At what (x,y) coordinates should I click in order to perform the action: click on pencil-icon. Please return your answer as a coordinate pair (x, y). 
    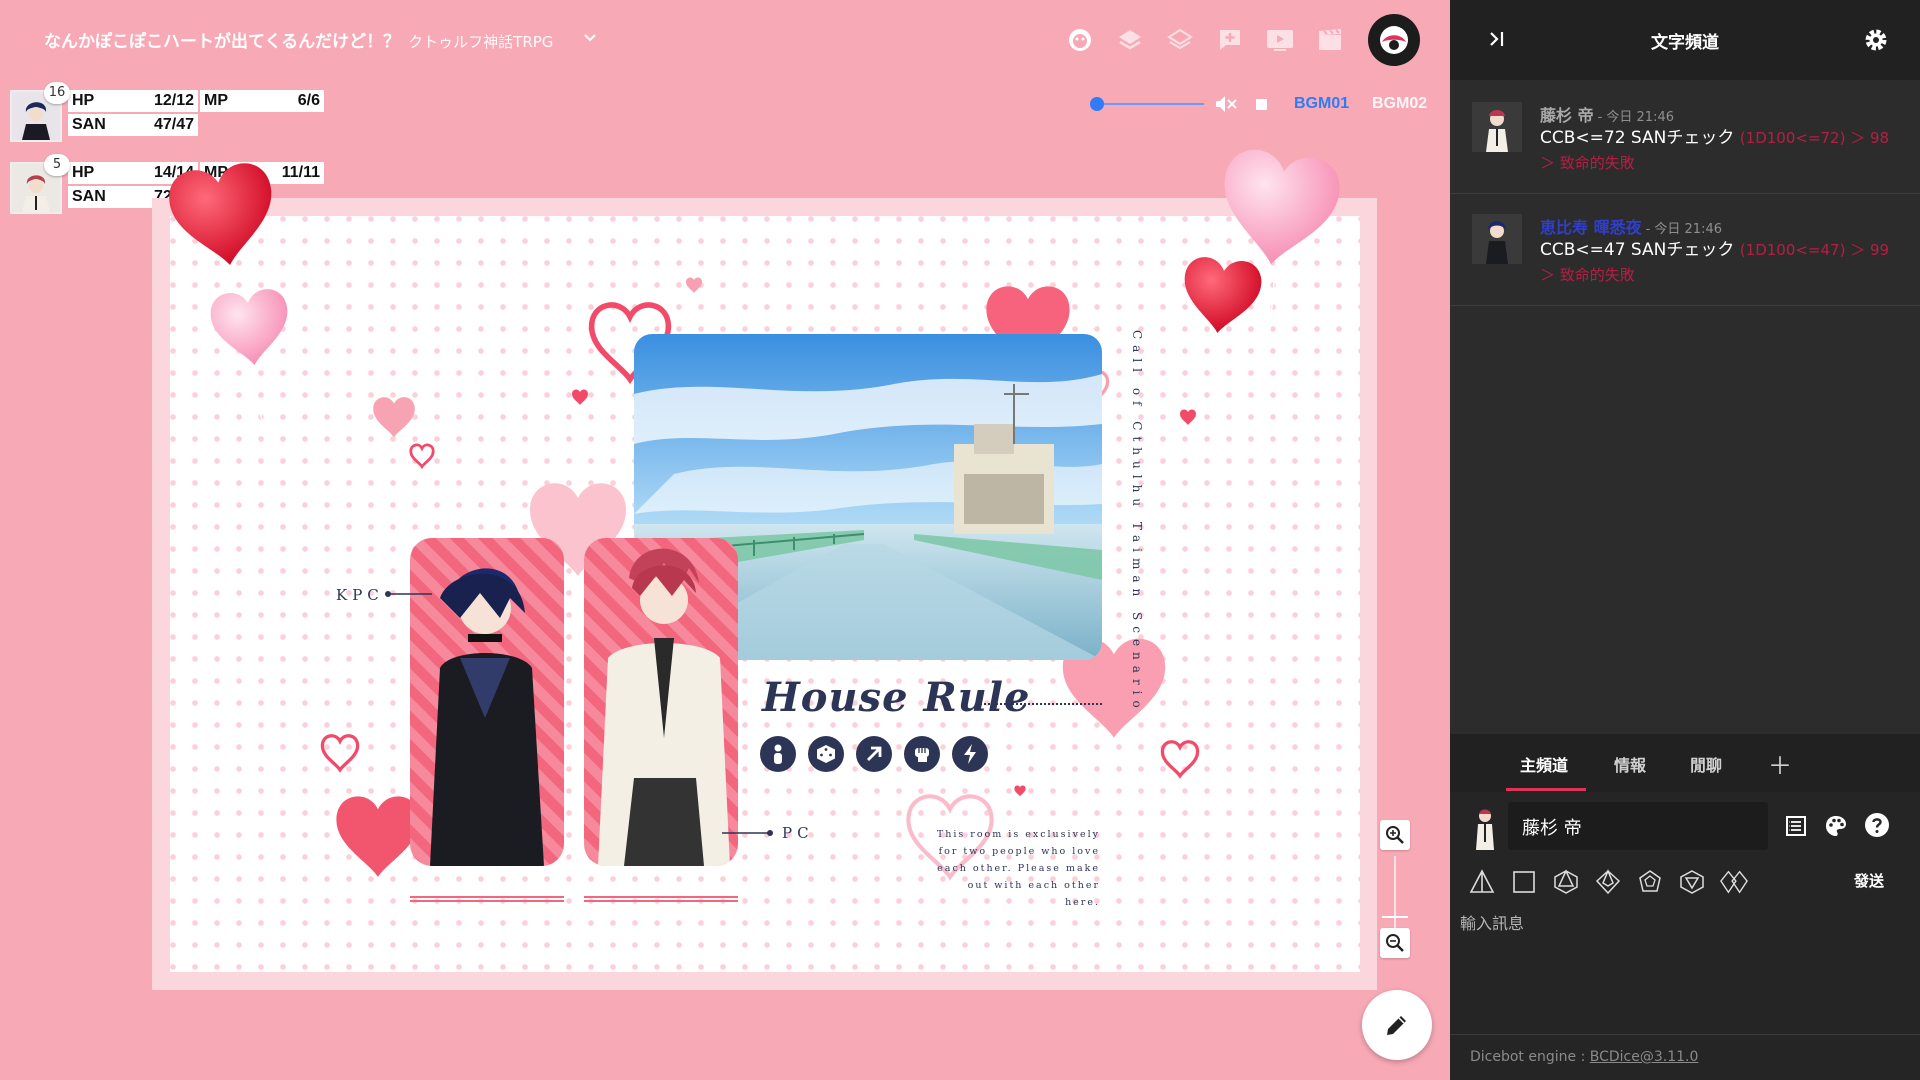
    Looking at the image, I should click on (1396, 1025).